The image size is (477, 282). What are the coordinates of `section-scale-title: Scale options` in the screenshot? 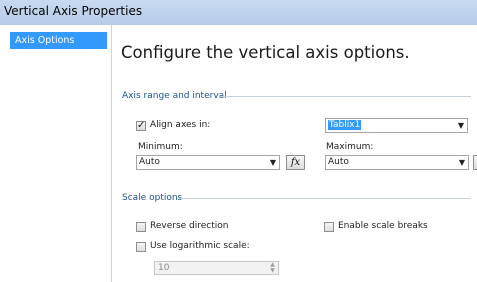 It's located at (152, 198).